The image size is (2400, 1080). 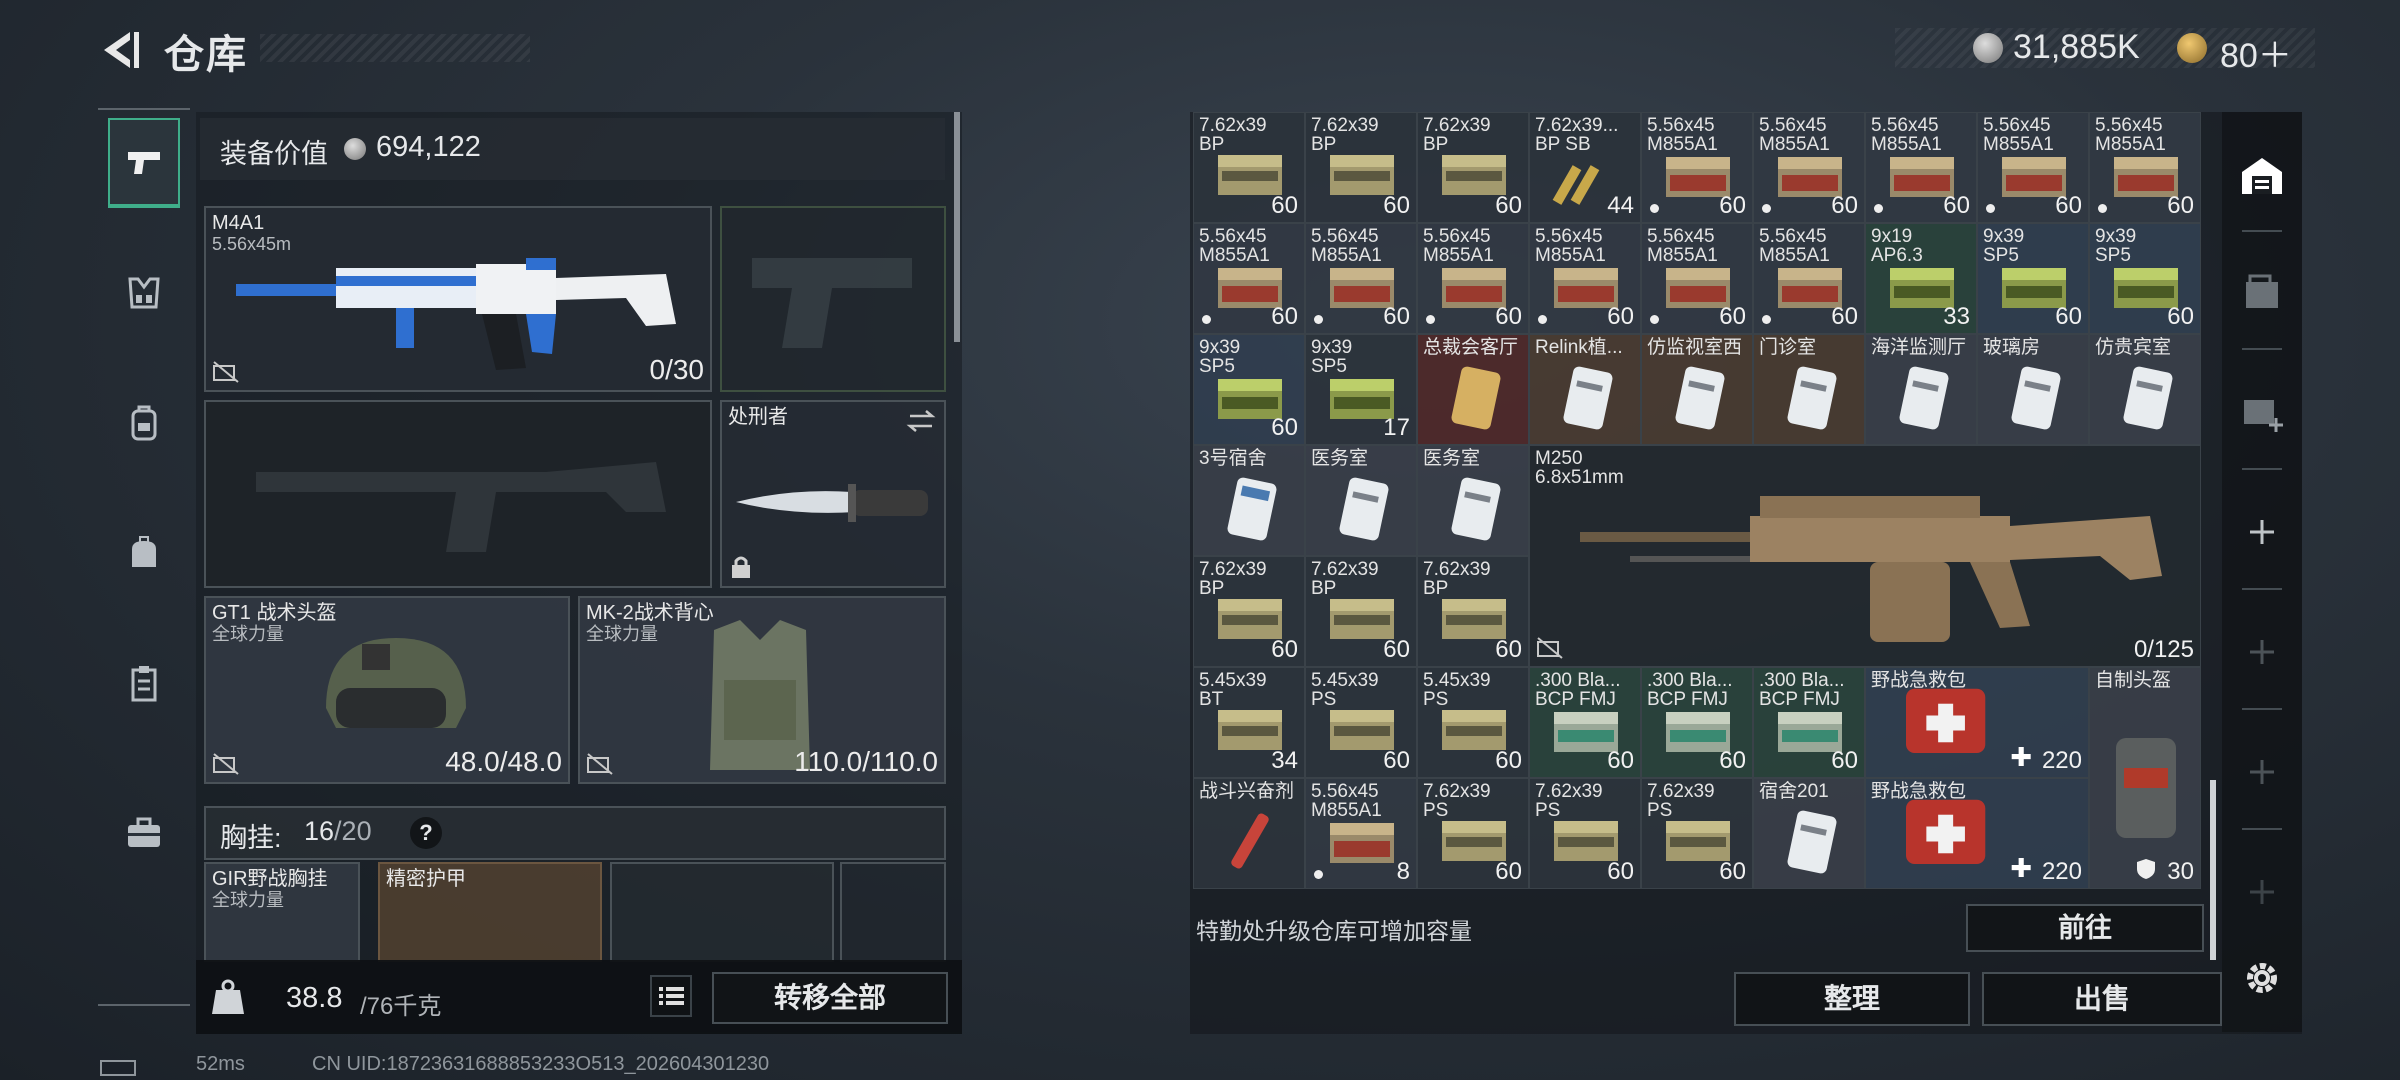 What do you see at coordinates (490, 912) in the screenshot?
I see `rig-slot: 精密护甲` at bounding box center [490, 912].